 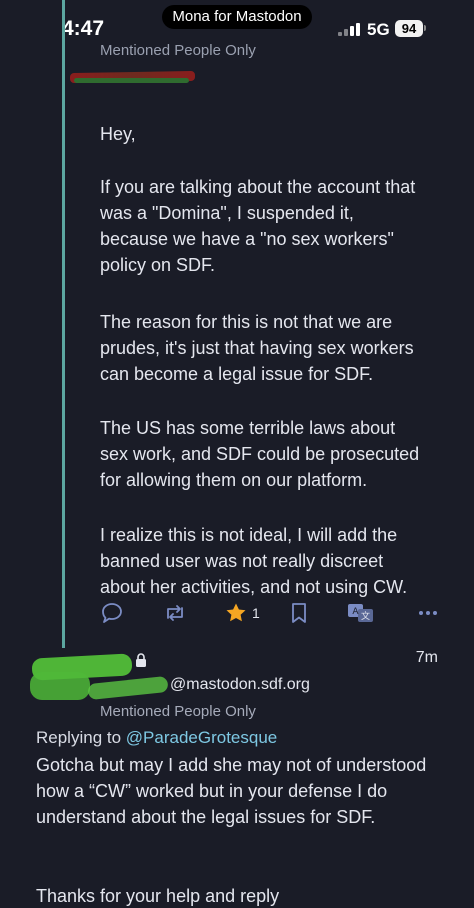 What do you see at coordinates (141, 662) in the screenshot?
I see `lock-icon` at bounding box center [141, 662].